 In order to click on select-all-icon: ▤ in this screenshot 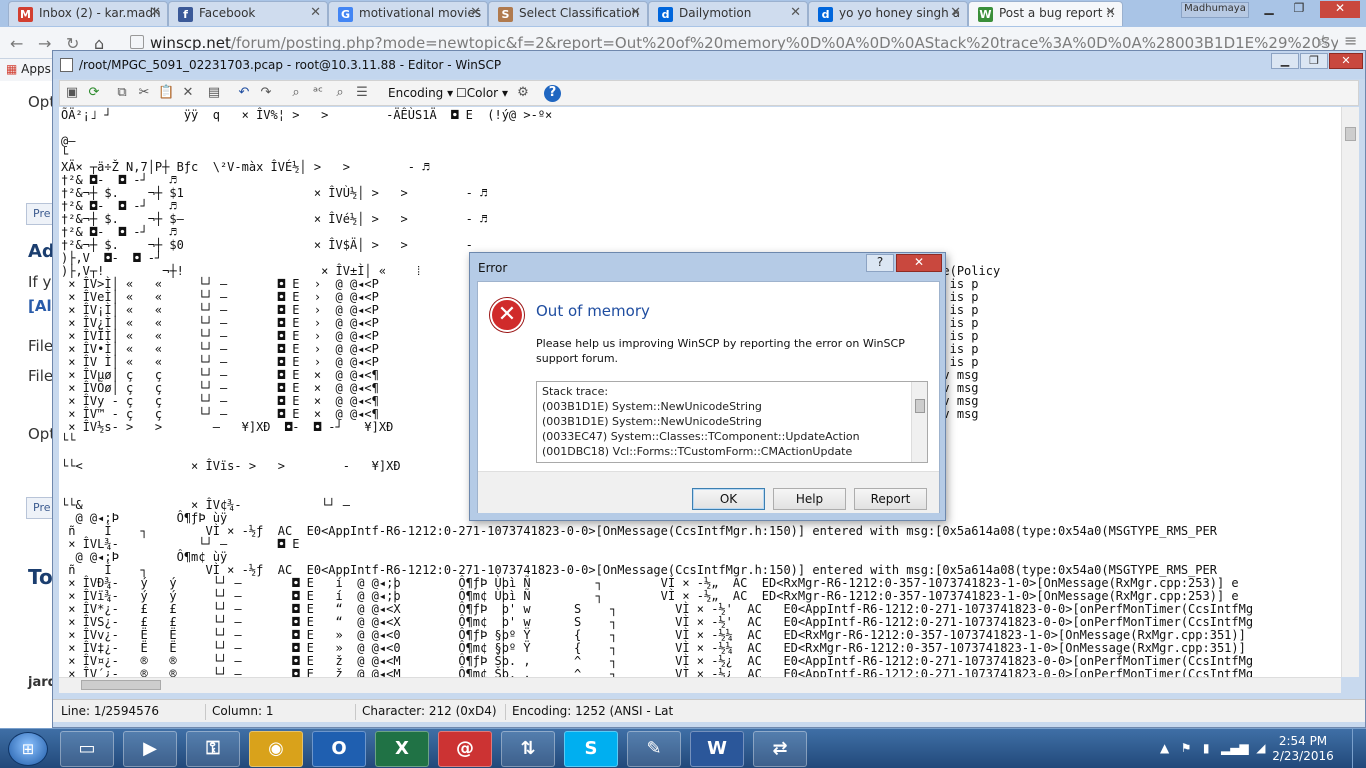, I will do `click(214, 93)`.